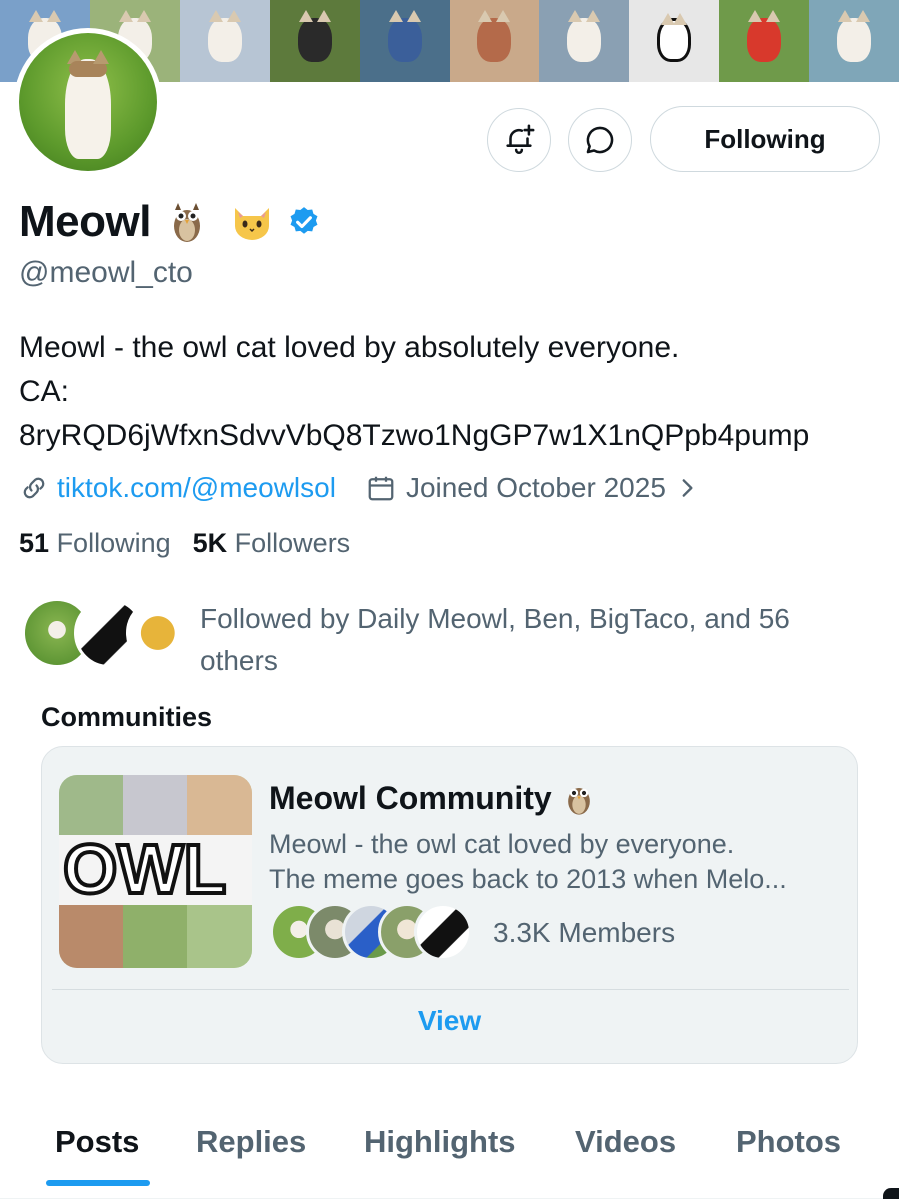 The height and width of the screenshot is (1199, 899). What do you see at coordinates (359, 488) in the screenshot?
I see `profile-meta: tiktok.com/@meowlsol Joined October 2025` at bounding box center [359, 488].